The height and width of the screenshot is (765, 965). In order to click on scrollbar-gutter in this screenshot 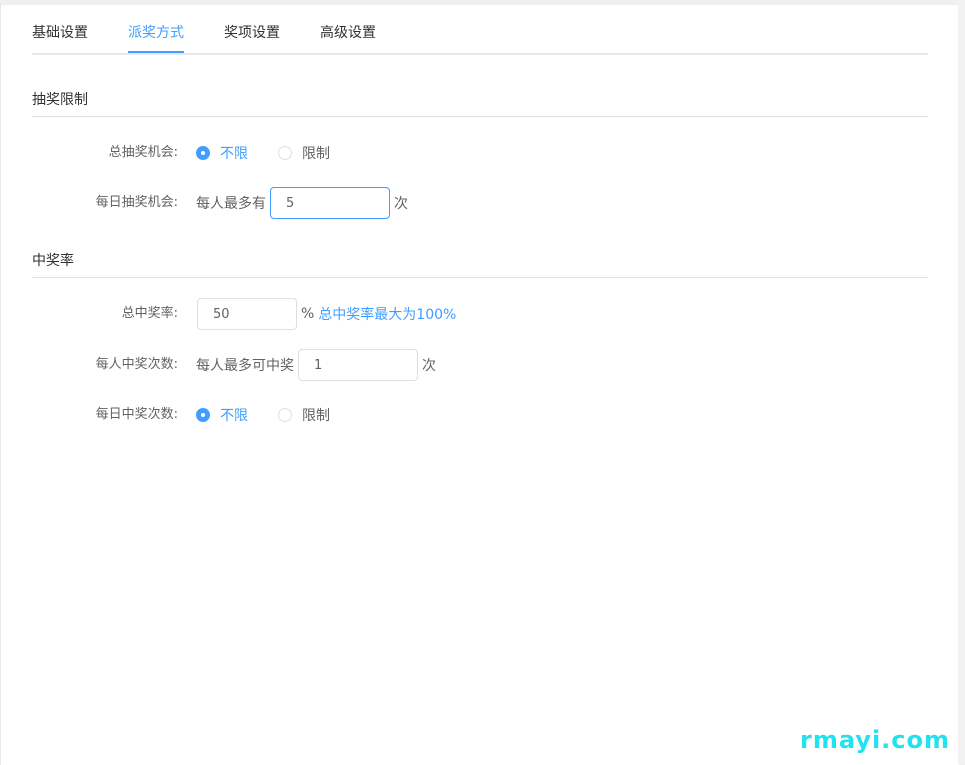, I will do `click(961, 382)`.